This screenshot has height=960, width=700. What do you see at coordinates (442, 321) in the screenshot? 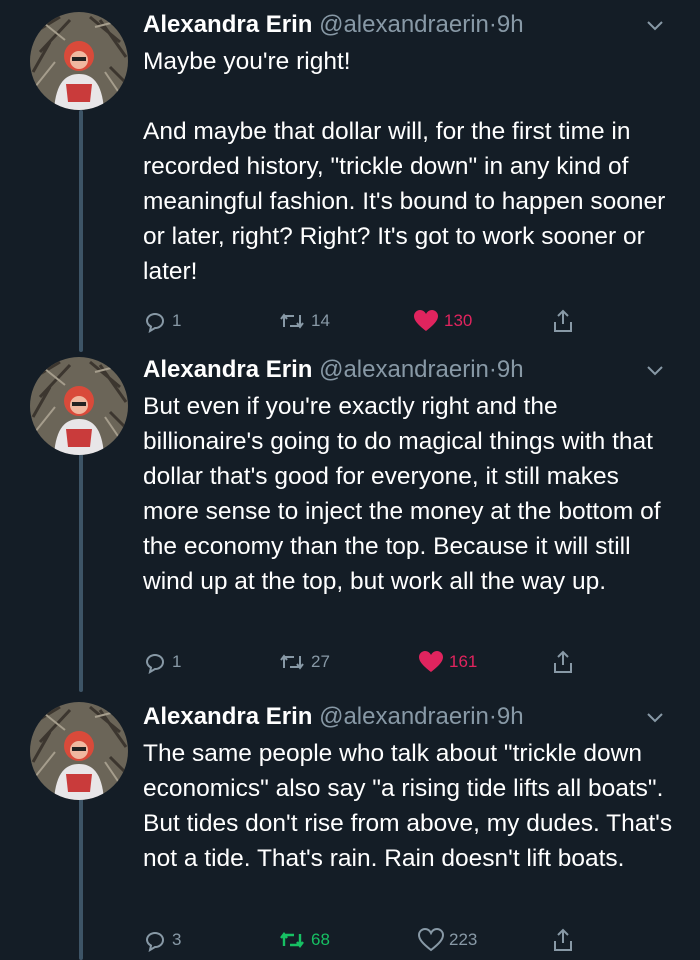
I see `like-button: 130` at bounding box center [442, 321].